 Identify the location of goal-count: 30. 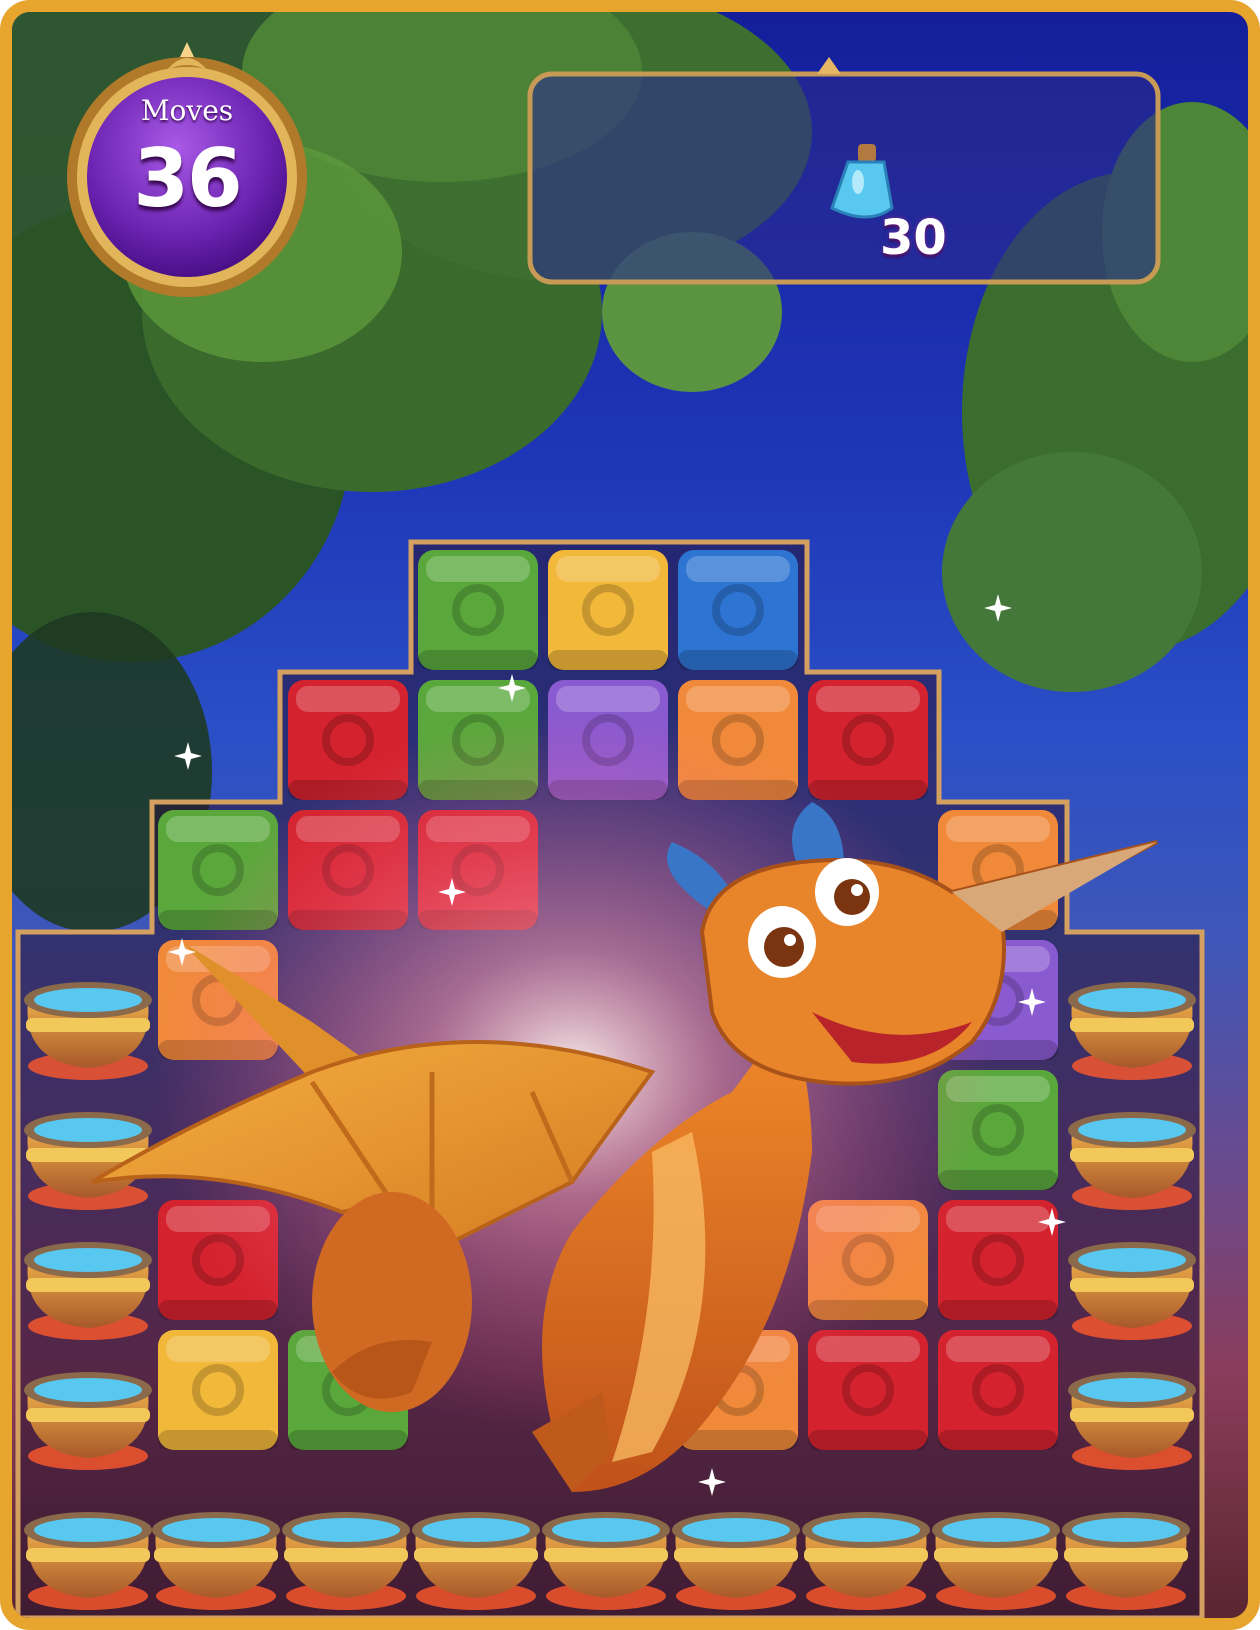
(913, 238).